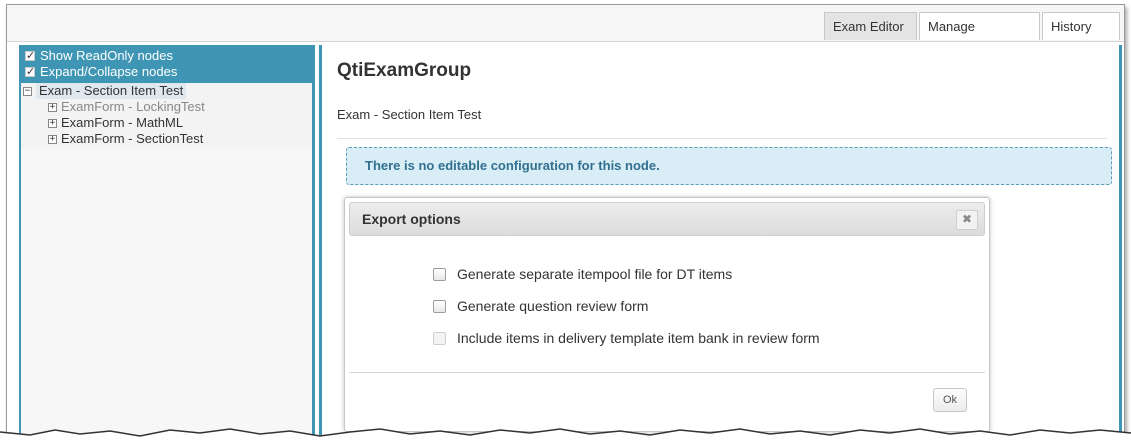 This screenshot has width=1131, height=444. What do you see at coordinates (409, 114) in the screenshot?
I see `node-subtitle: Exam - Section Item Test` at bounding box center [409, 114].